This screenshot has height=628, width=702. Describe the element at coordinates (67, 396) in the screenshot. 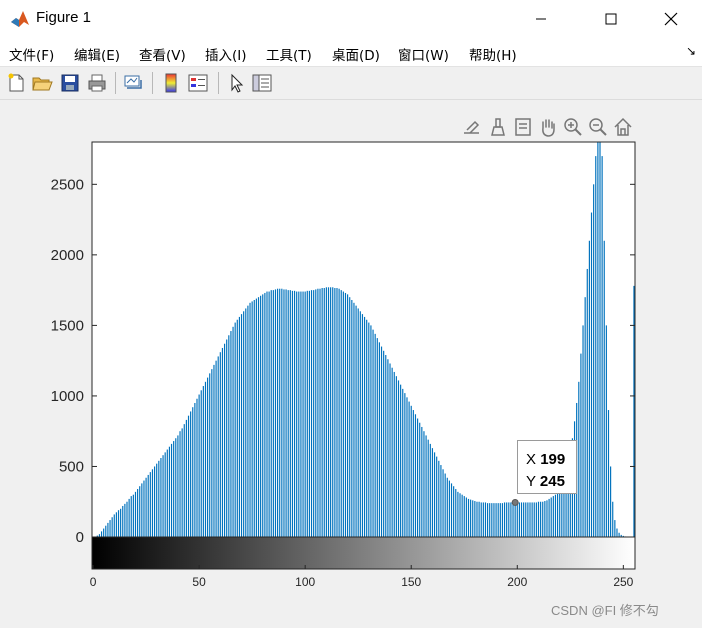

I see `y-tick-label: 1000` at that location.